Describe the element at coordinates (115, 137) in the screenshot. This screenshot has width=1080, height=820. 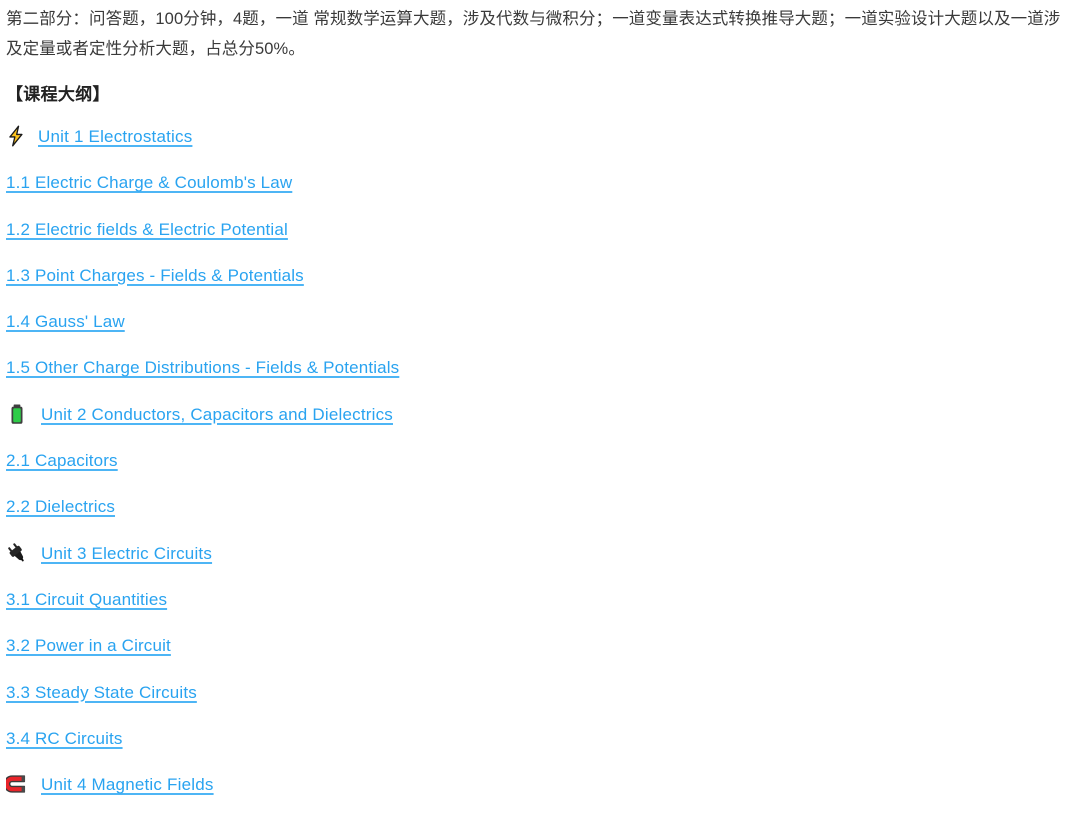
I see `unit-1-link: Unit 1 Electrostatics` at that location.